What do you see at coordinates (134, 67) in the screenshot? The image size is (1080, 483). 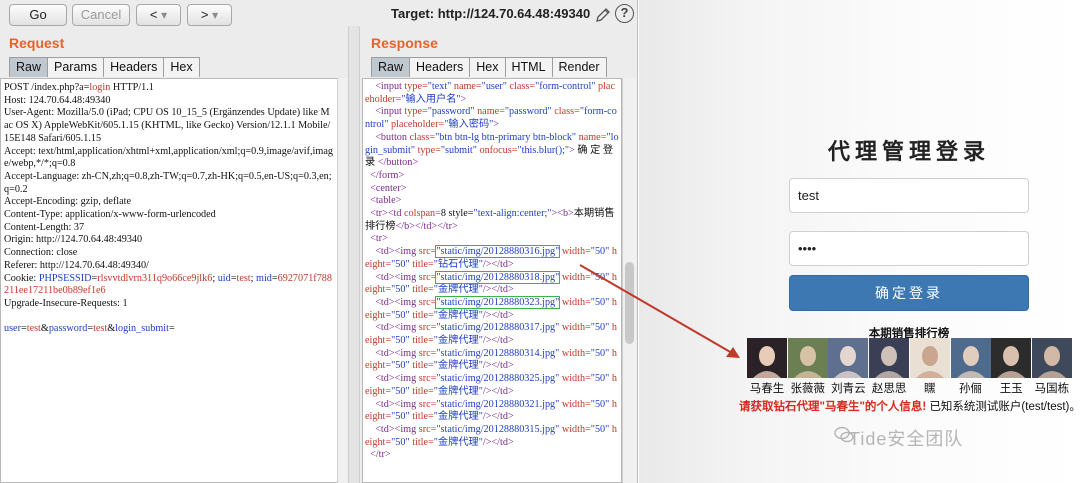 I see `request-tab-headers: Headers` at bounding box center [134, 67].